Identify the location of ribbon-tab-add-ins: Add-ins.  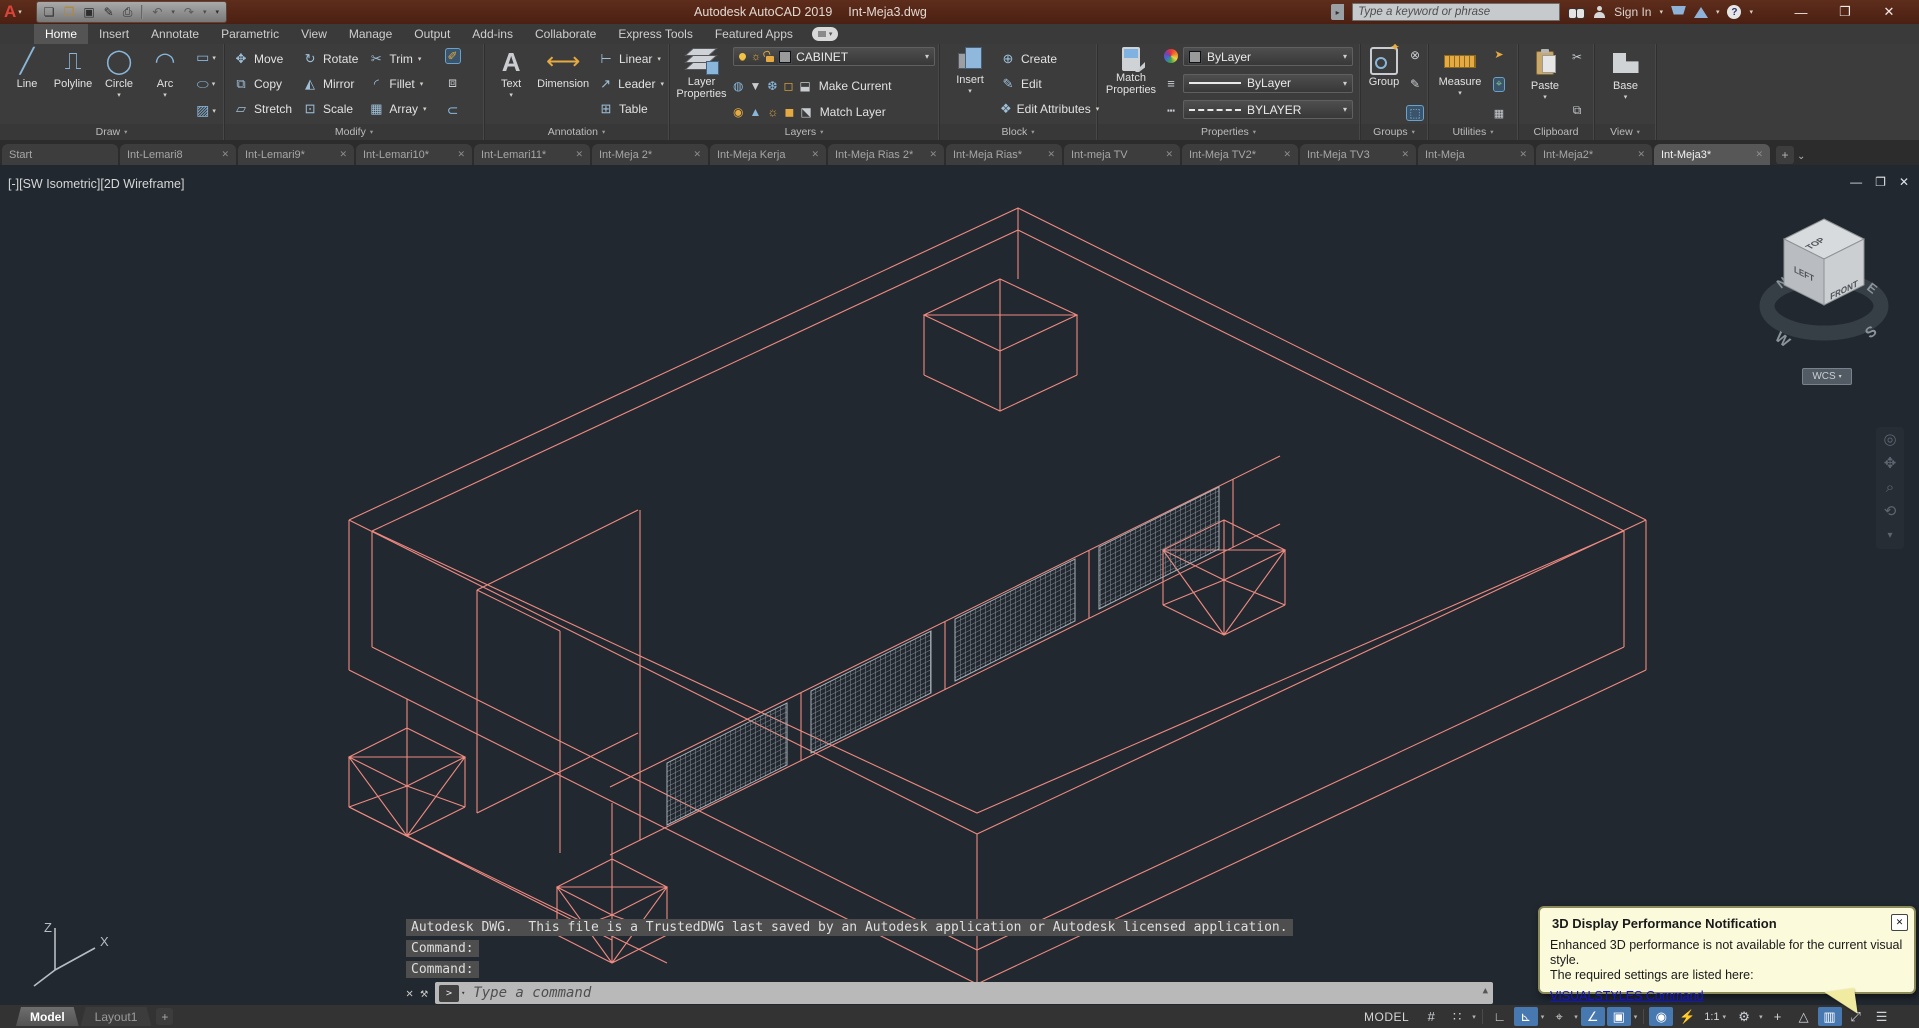
(492, 34).